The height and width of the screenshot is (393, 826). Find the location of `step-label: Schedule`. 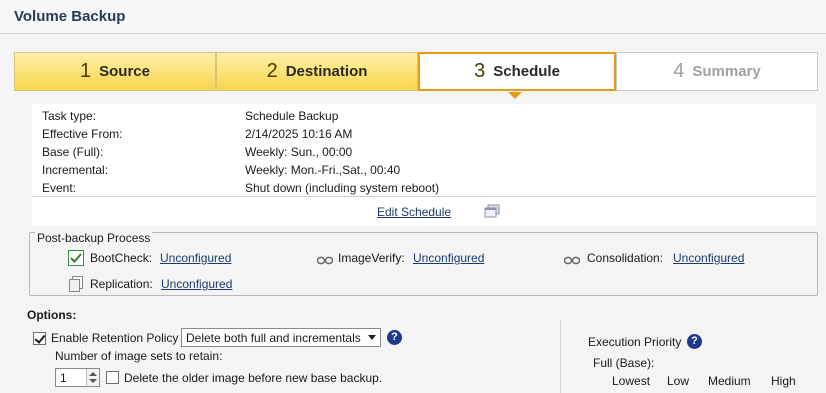

step-label: Schedule is located at coordinates (526, 71).